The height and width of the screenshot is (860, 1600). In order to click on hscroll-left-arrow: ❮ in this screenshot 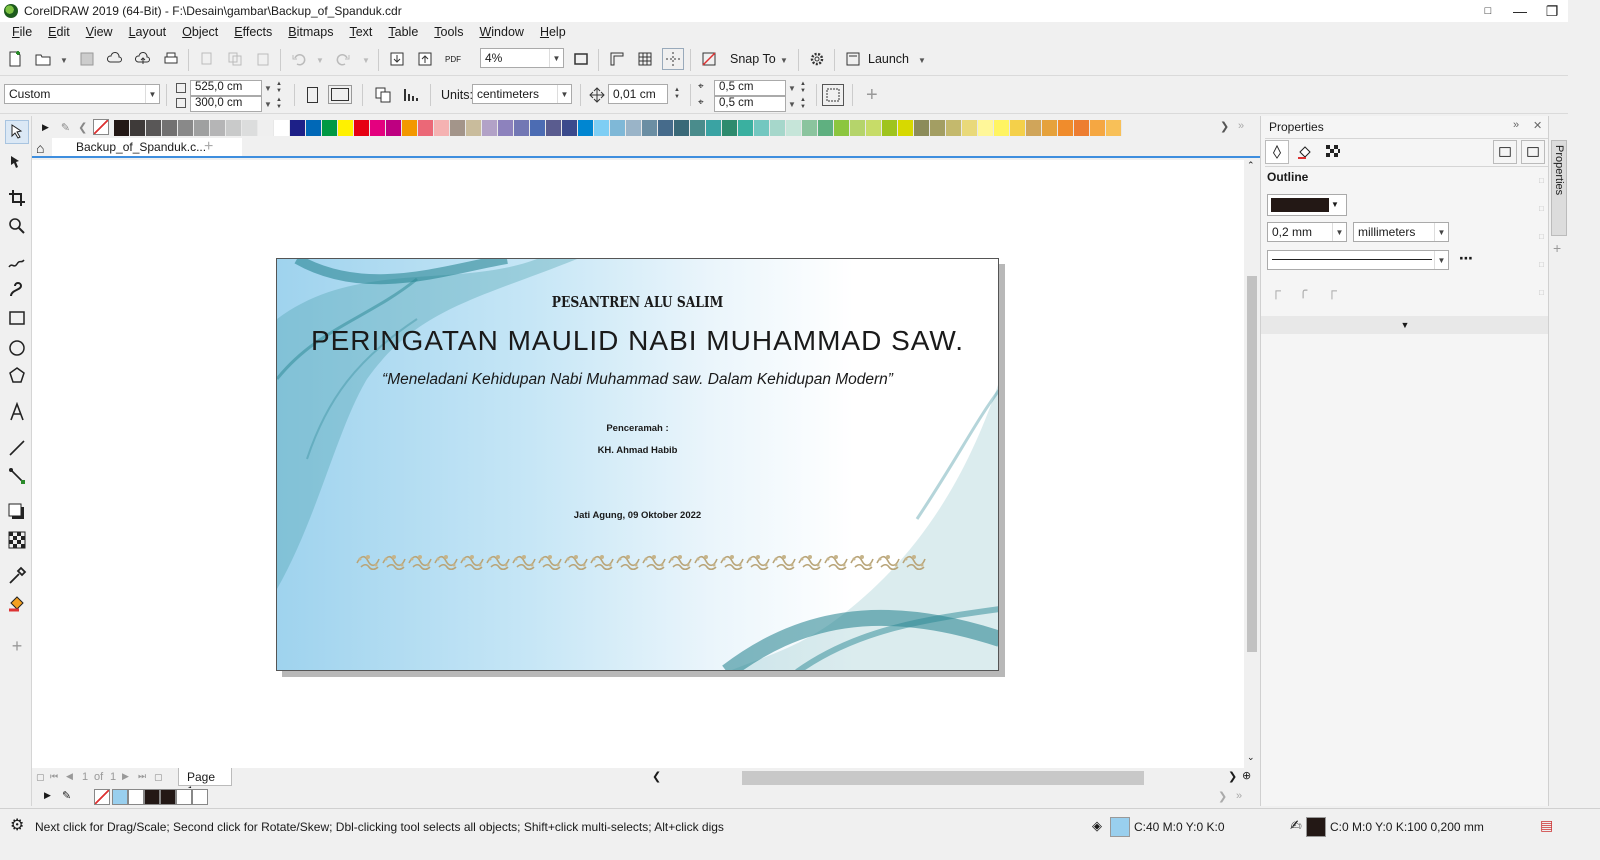, I will do `click(656, 776)`.